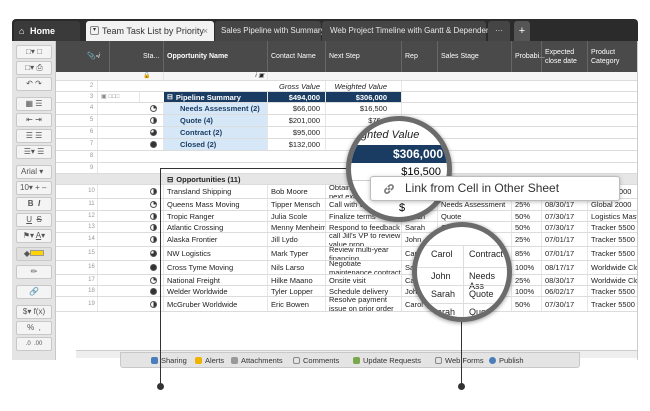 This screenshot has height=411, width=650. I want to click on cell-contact: Menny Menheim, so click(297, 227).